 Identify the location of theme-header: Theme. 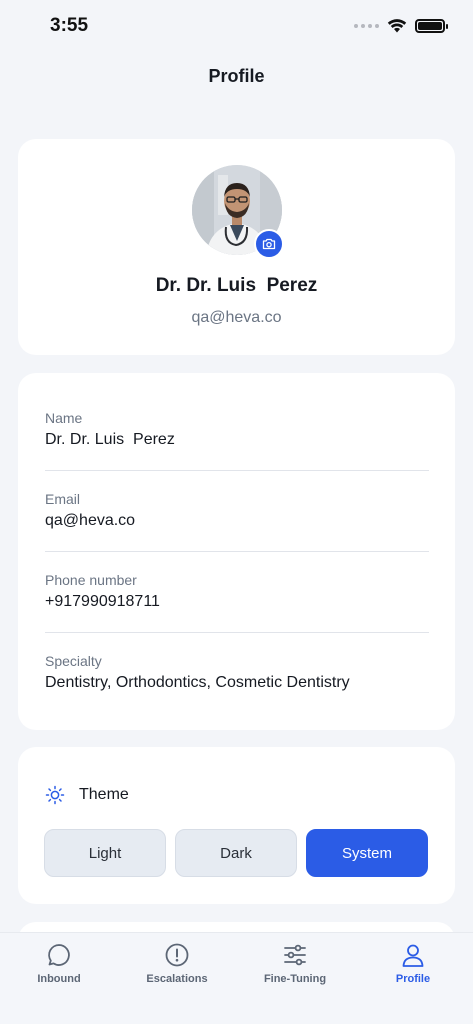
(87, 795).